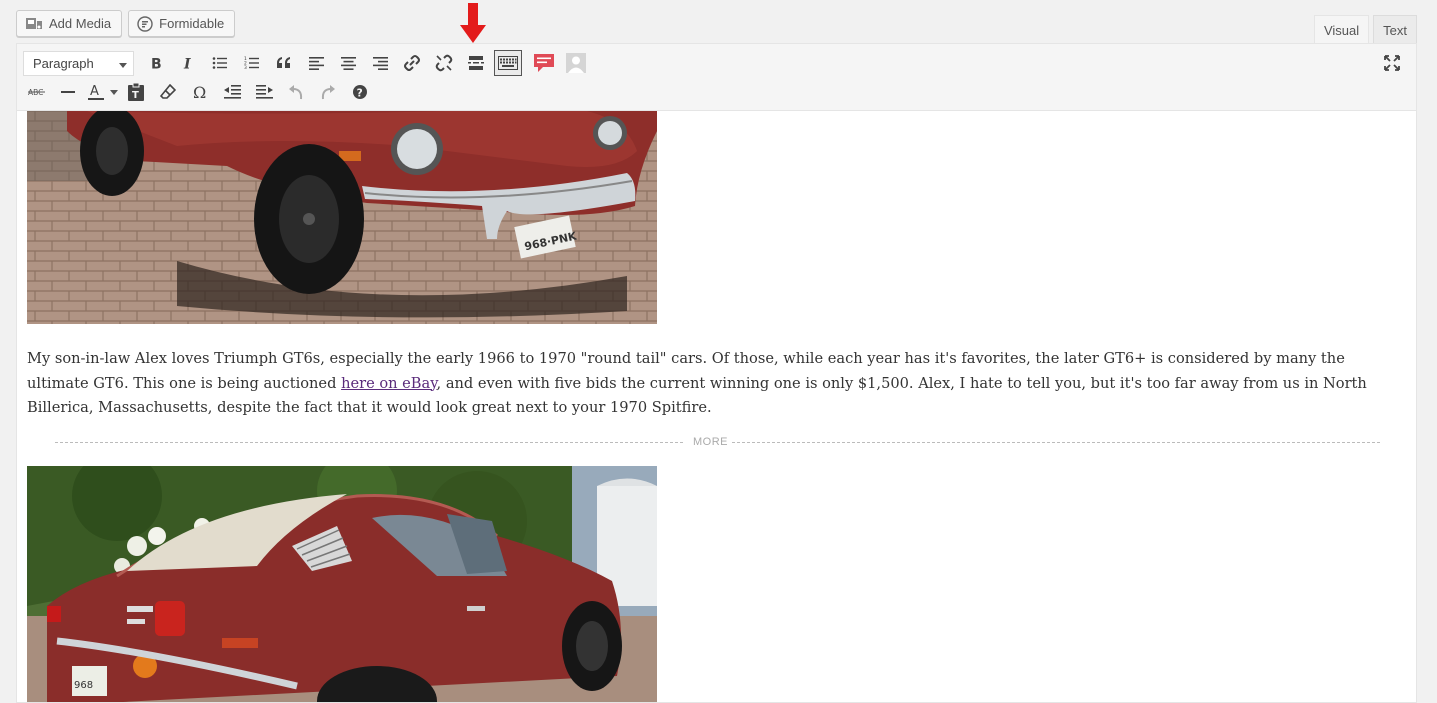  What do you see at coordinates (34, 24) in the screenshot?
I see `media-icon` at bounding box center [34, 24].